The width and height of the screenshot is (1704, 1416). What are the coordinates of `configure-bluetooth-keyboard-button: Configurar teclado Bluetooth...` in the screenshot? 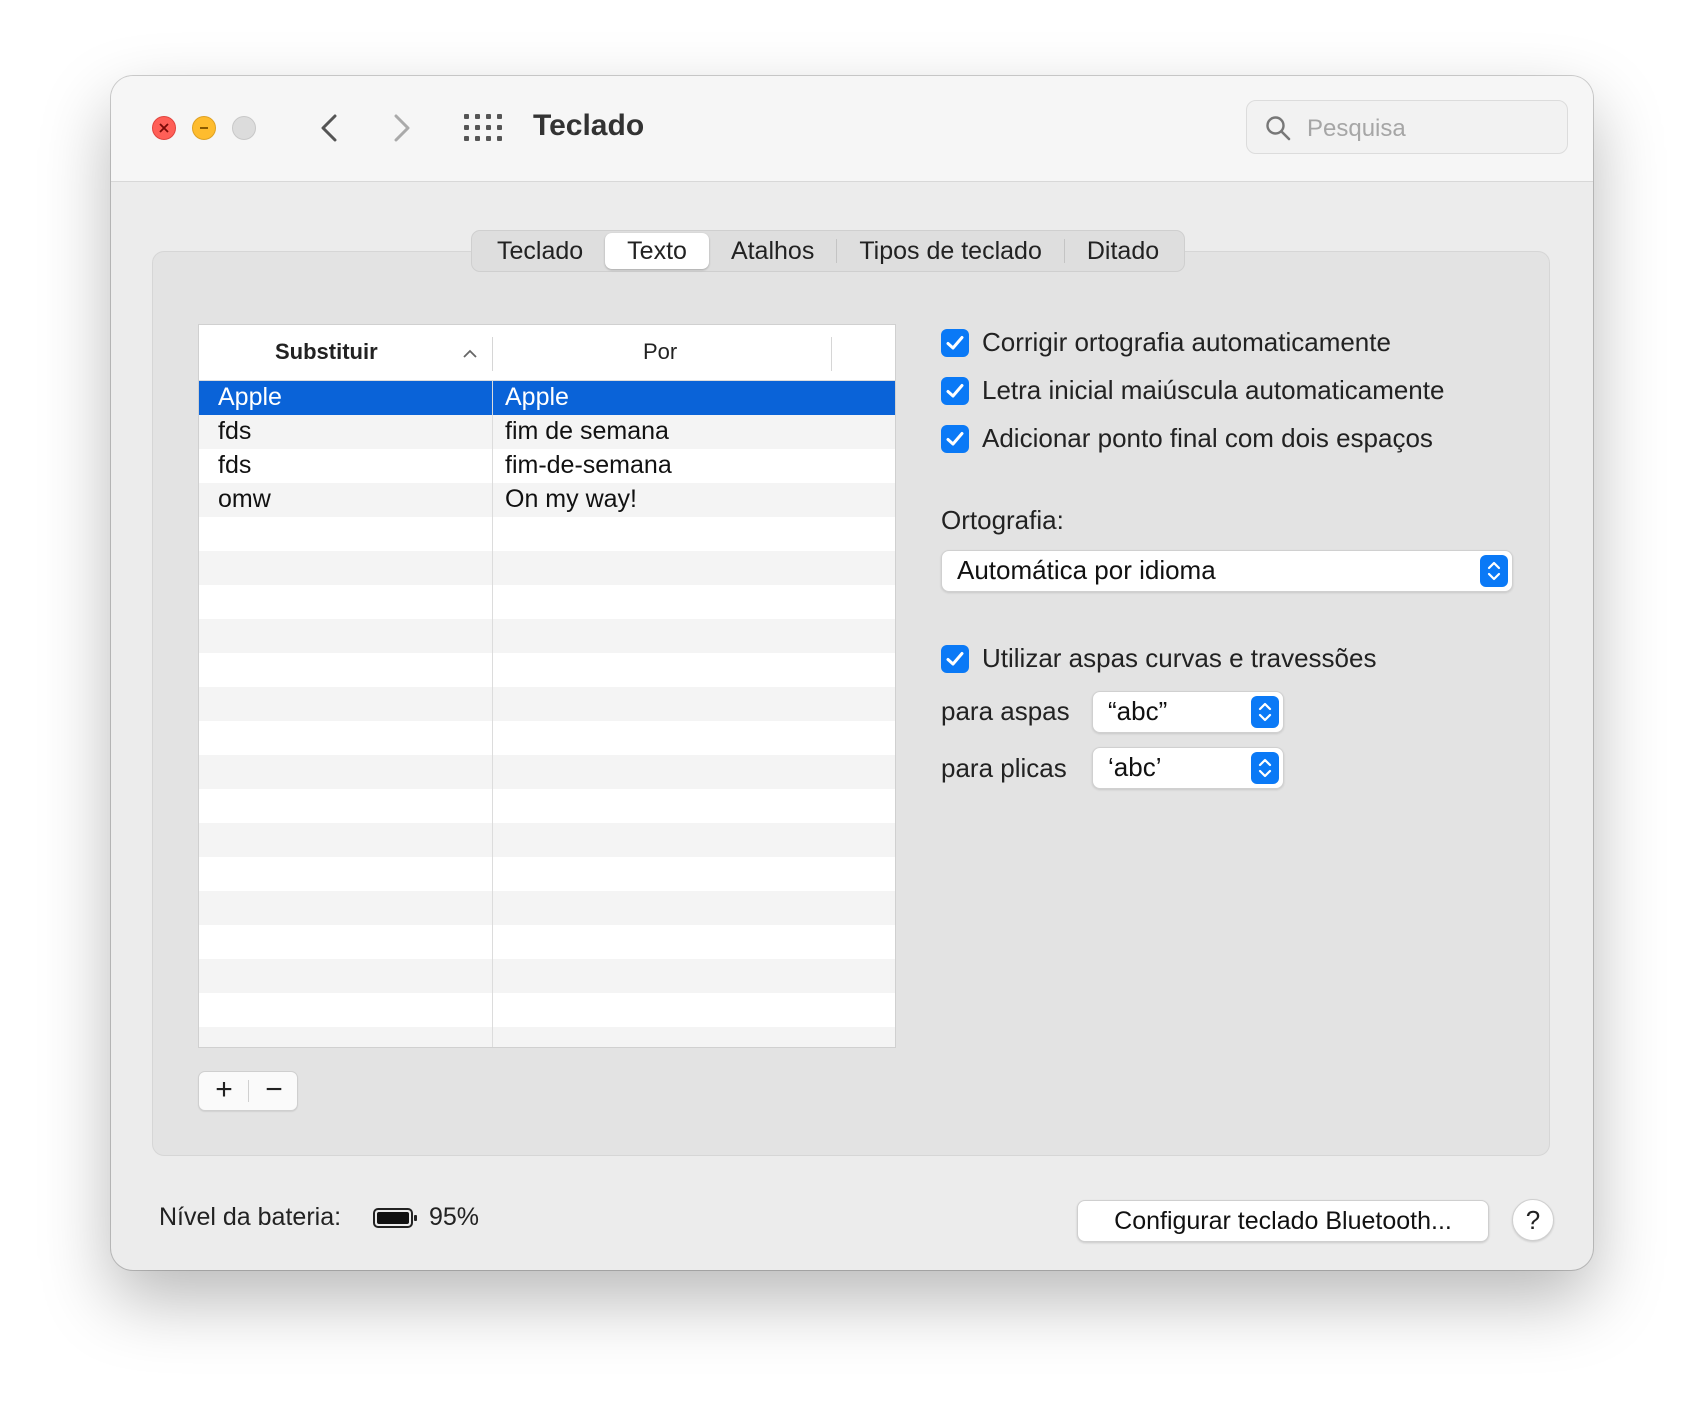 It's located at (1283, 1221).